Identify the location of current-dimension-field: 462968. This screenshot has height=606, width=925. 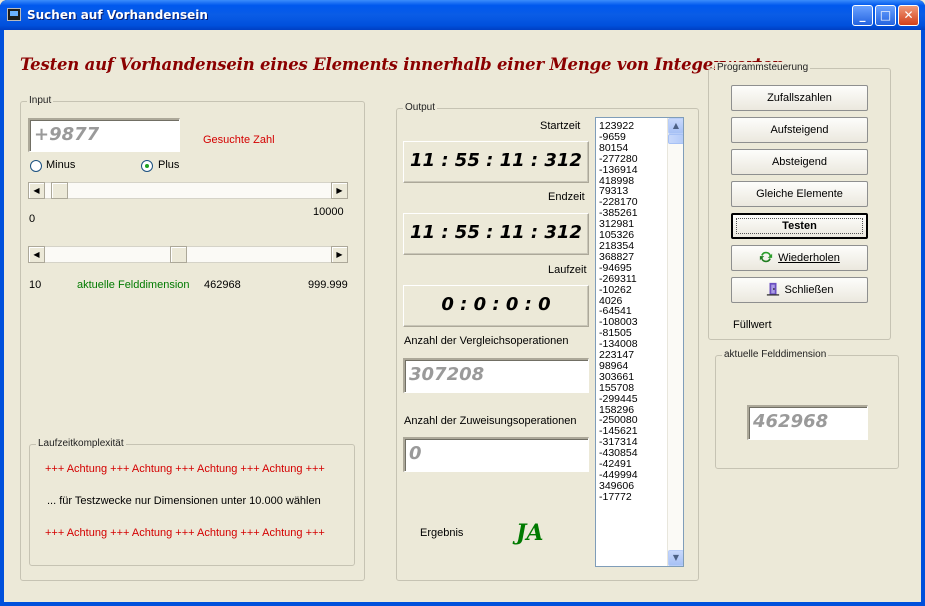
(807, 422).